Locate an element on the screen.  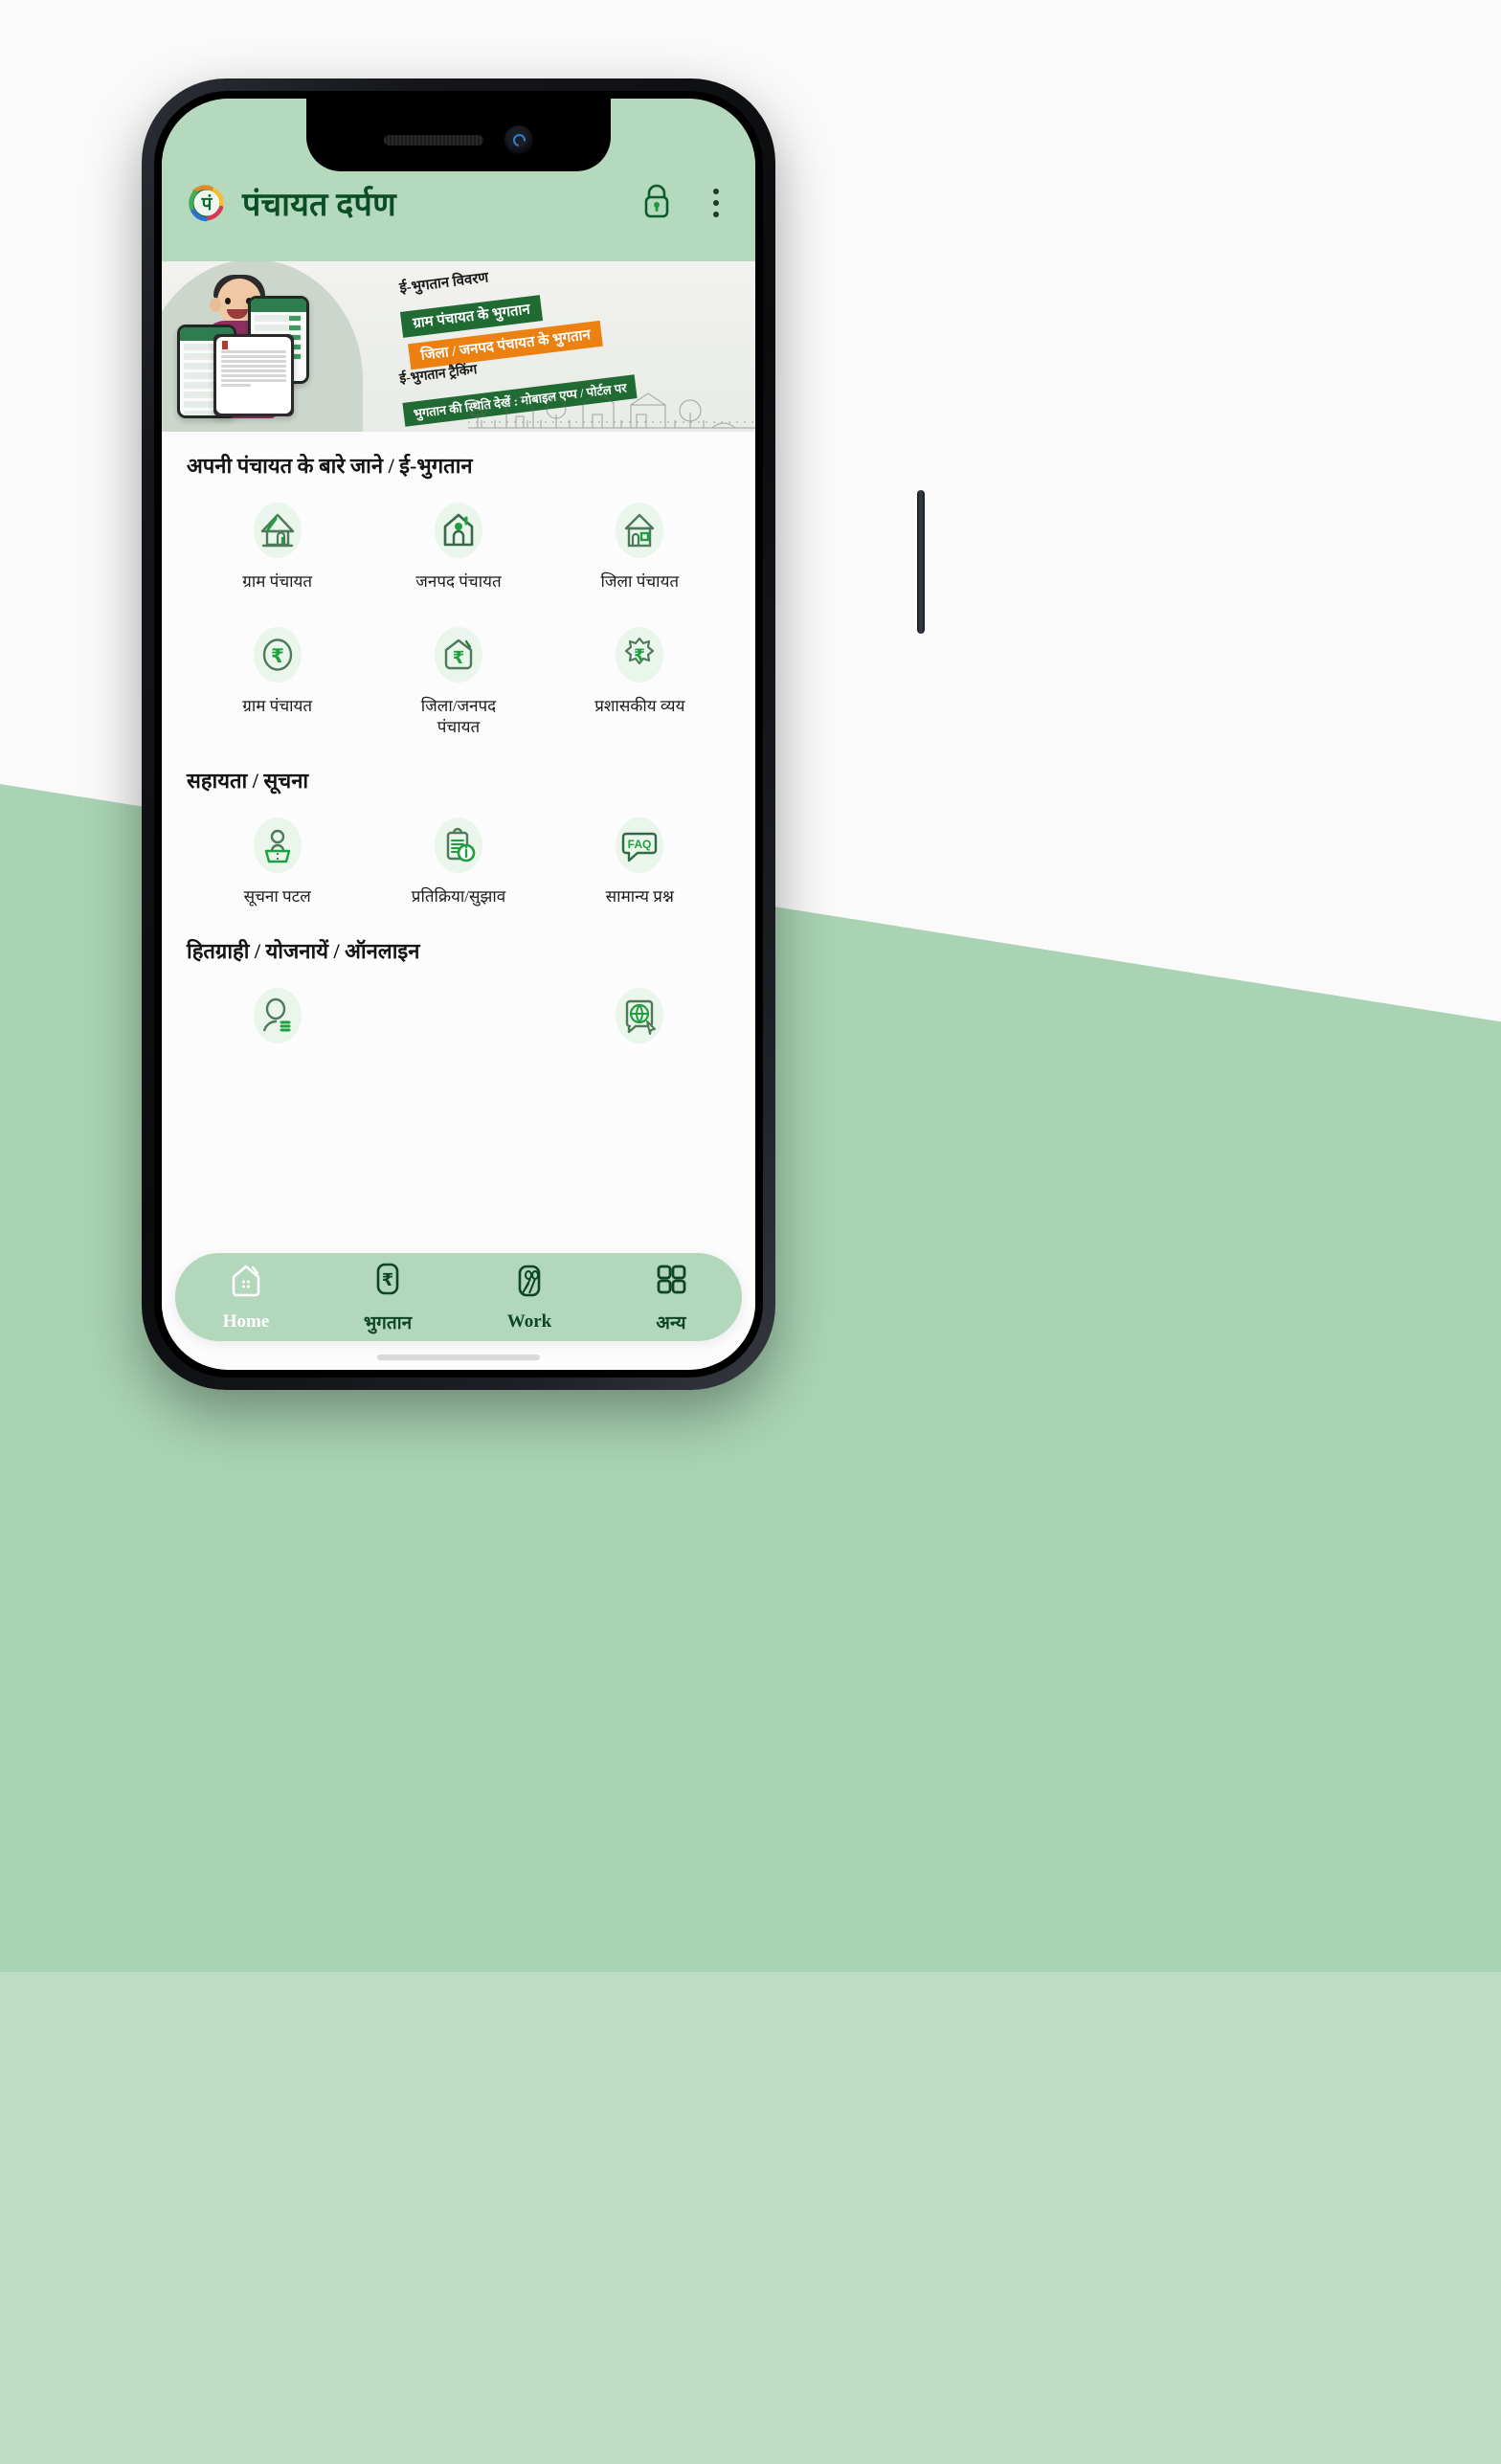
tile-grid-schemes is located at coordinates (458, 1017).